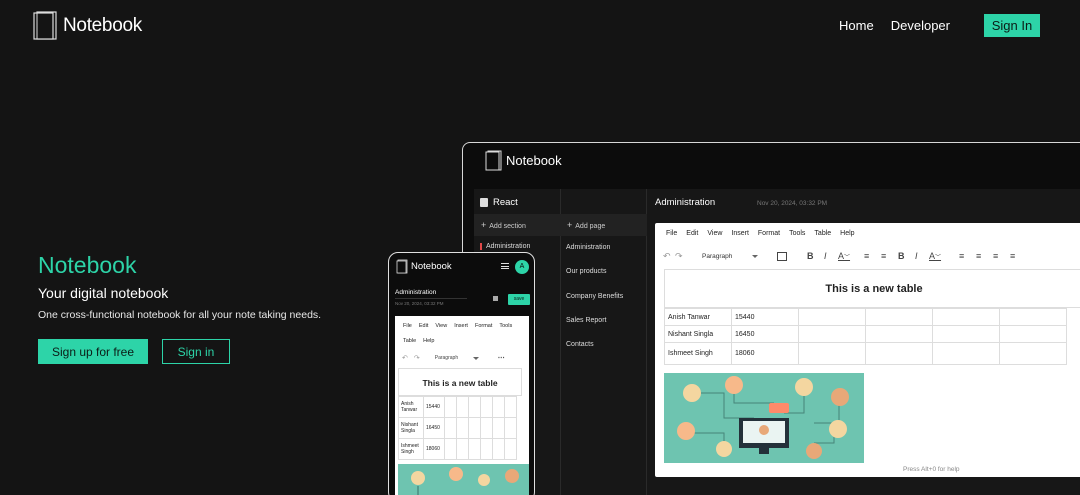  Describe the element at coordinates (1018, 256) in the screenshot. I see `align-justify-icon: ≡` at that location.